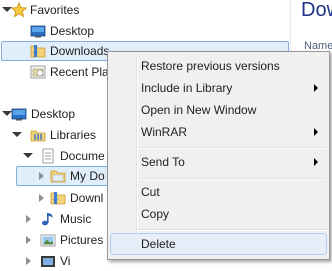  I want to click on folder-icon, so click(58, 176).